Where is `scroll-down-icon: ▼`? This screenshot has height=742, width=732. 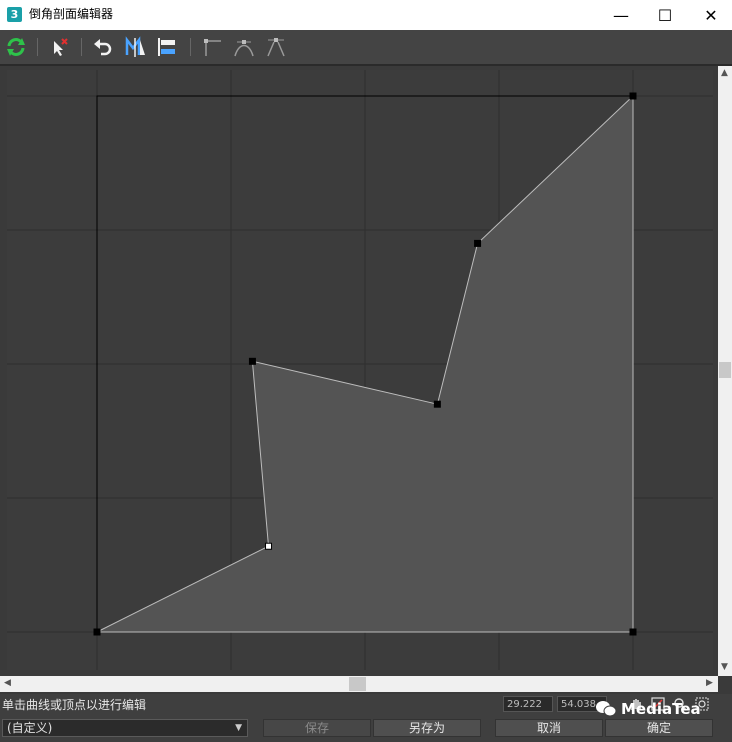 scroll-down-icon: ▼ is located at coordinates (724, 667).